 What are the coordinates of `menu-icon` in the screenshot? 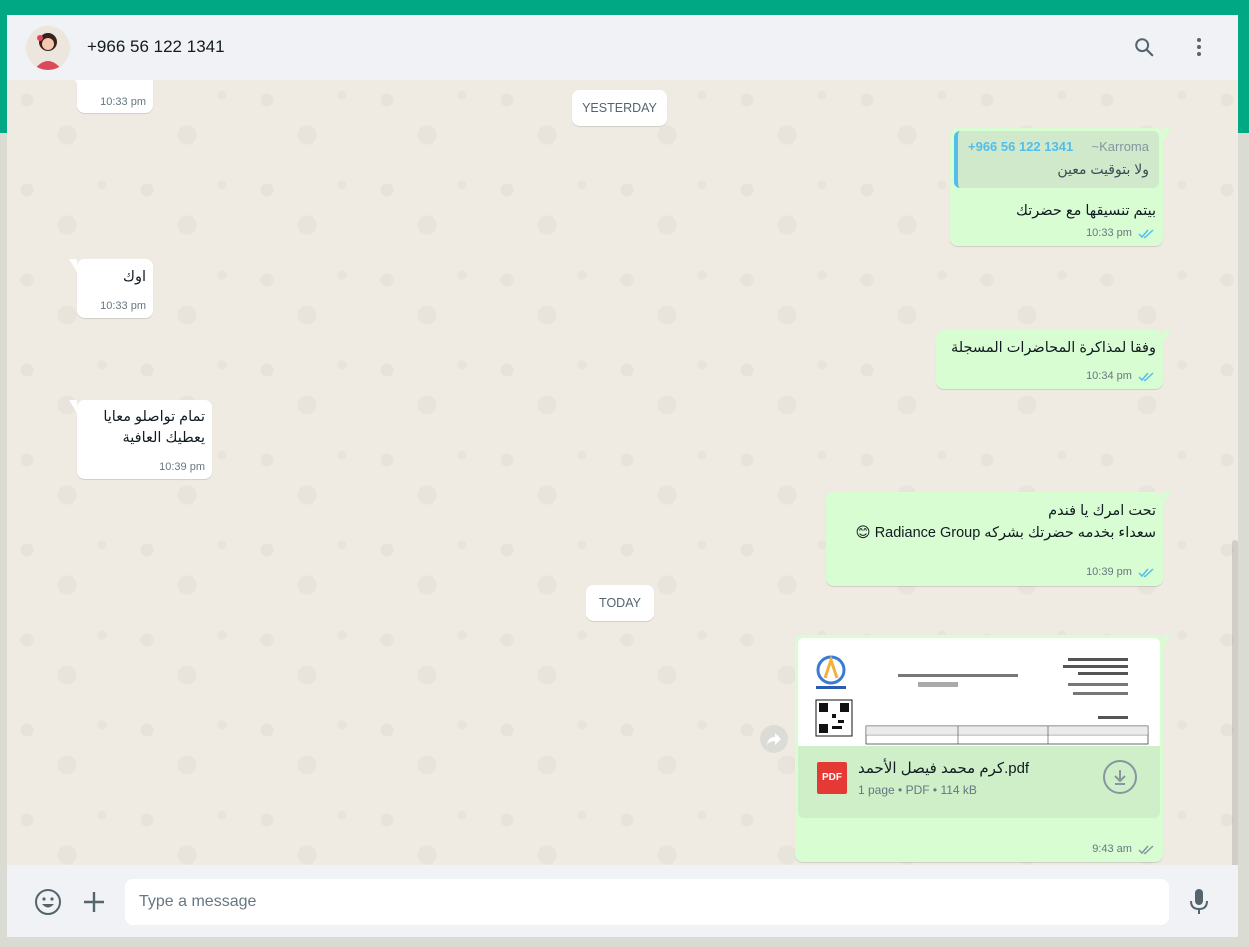 It's located at (1199, 47).